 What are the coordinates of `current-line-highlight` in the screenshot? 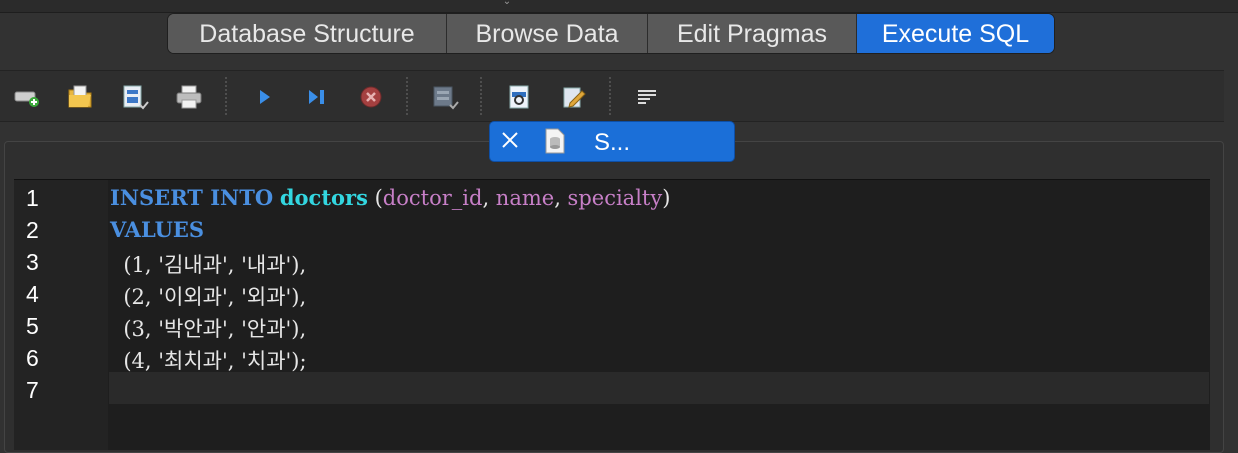 It's located at (659, 388).